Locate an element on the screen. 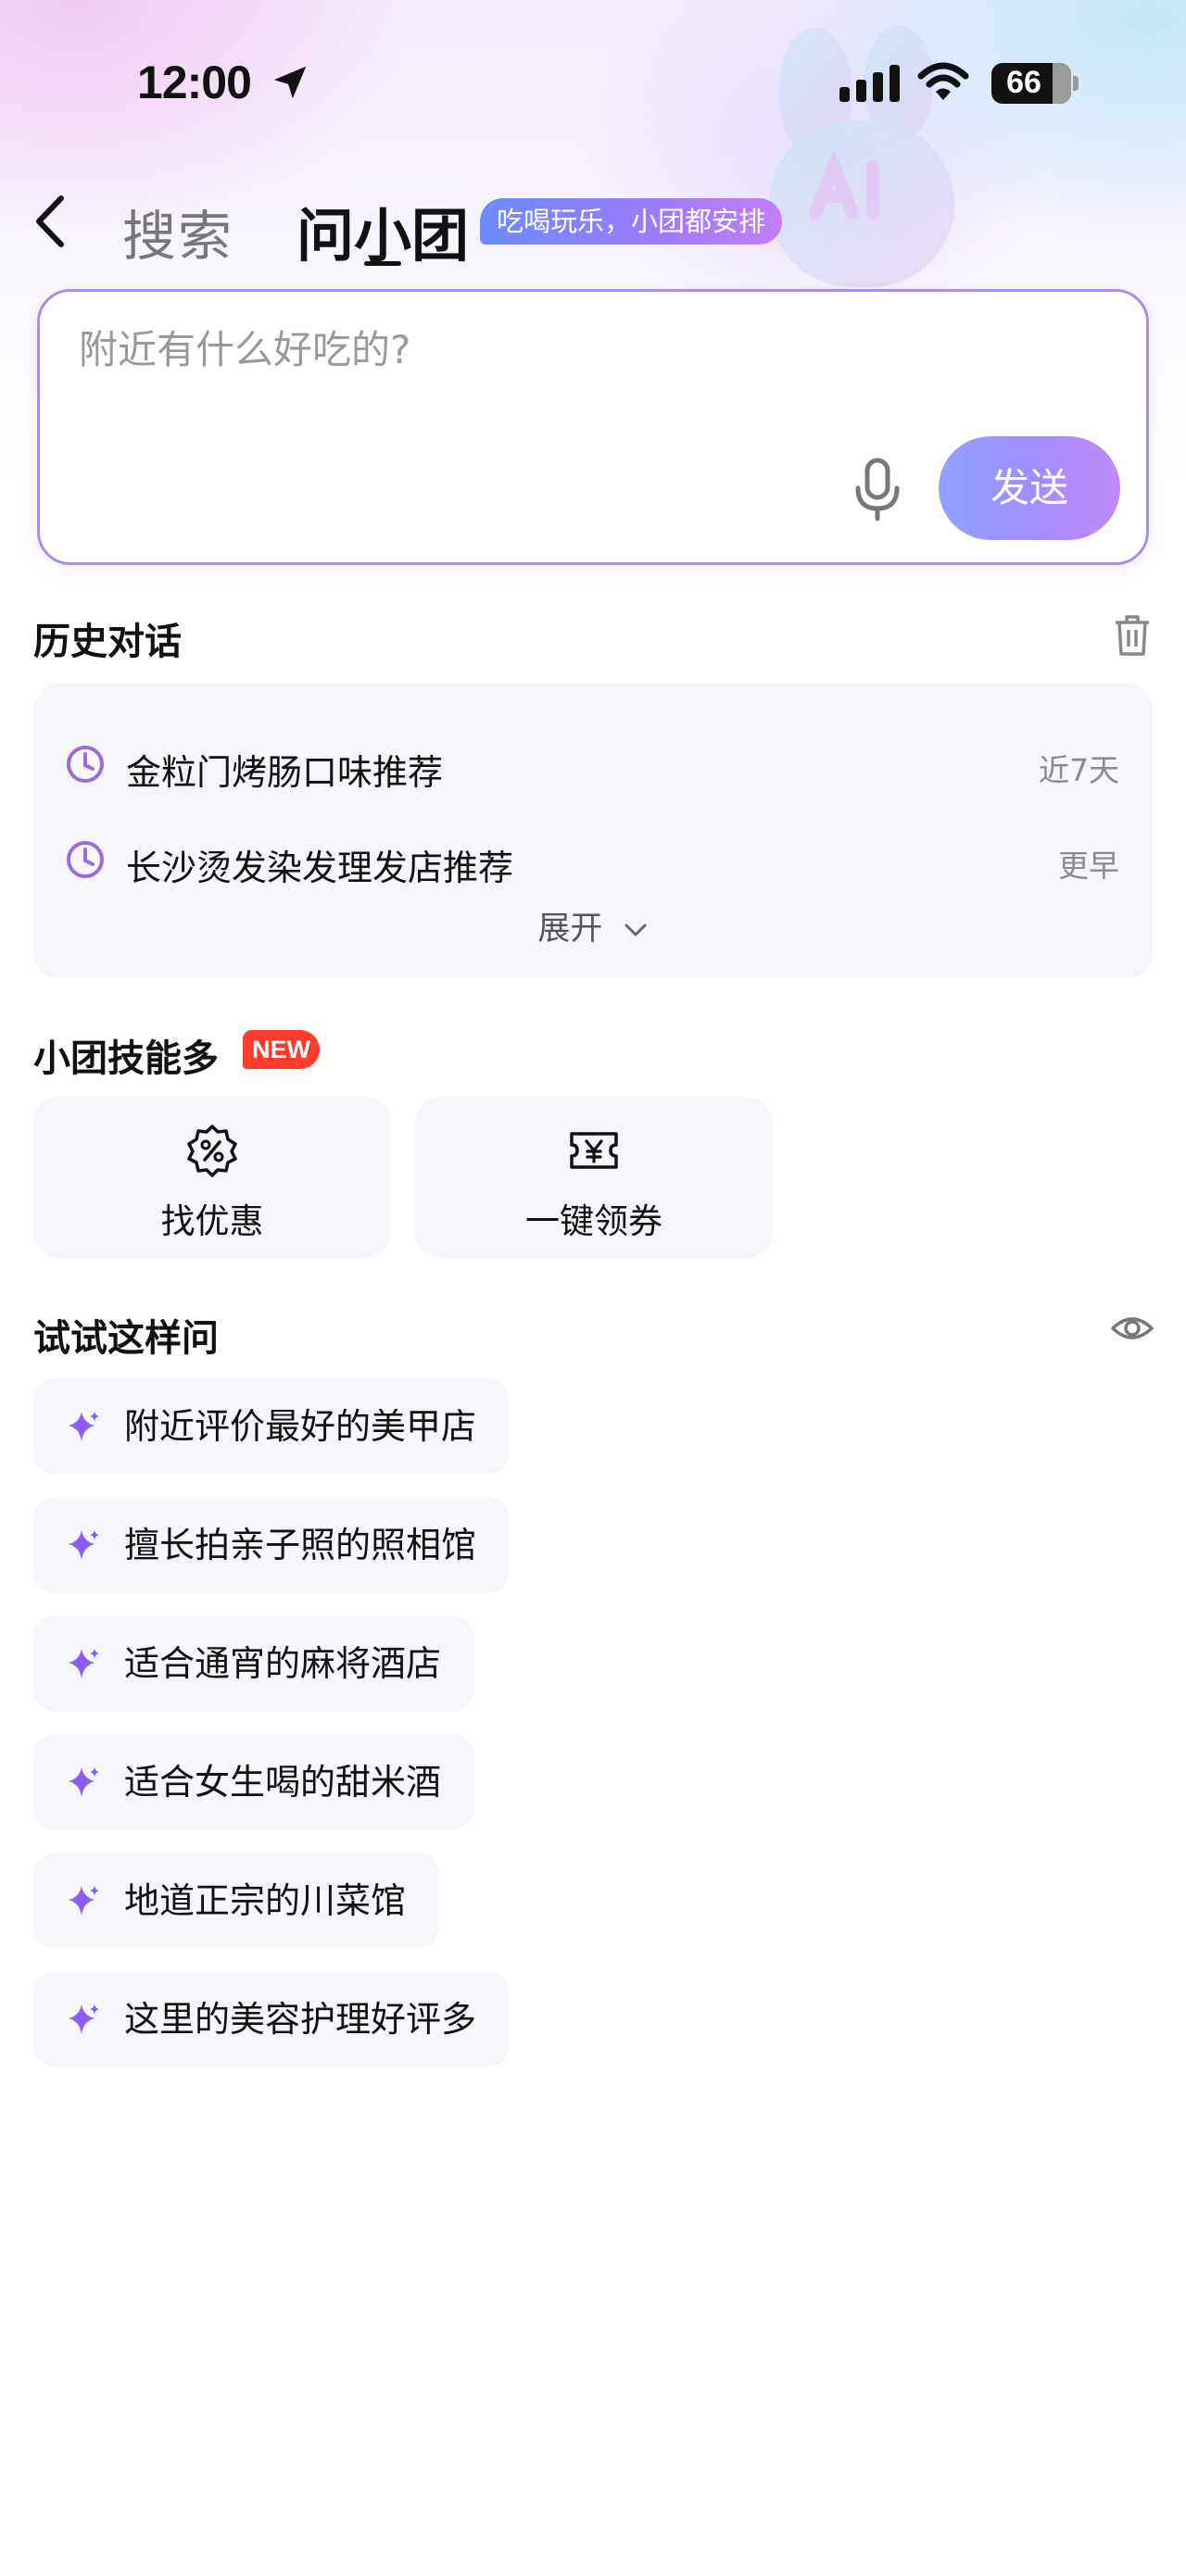  suggestions-section-title: 试试这样问 is located at coordinates (126, 1338).